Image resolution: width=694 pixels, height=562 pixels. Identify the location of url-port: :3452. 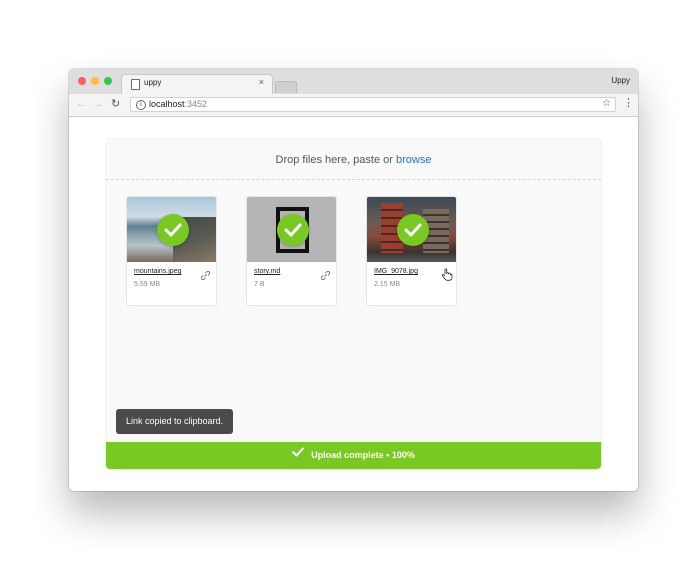
(196, 104).